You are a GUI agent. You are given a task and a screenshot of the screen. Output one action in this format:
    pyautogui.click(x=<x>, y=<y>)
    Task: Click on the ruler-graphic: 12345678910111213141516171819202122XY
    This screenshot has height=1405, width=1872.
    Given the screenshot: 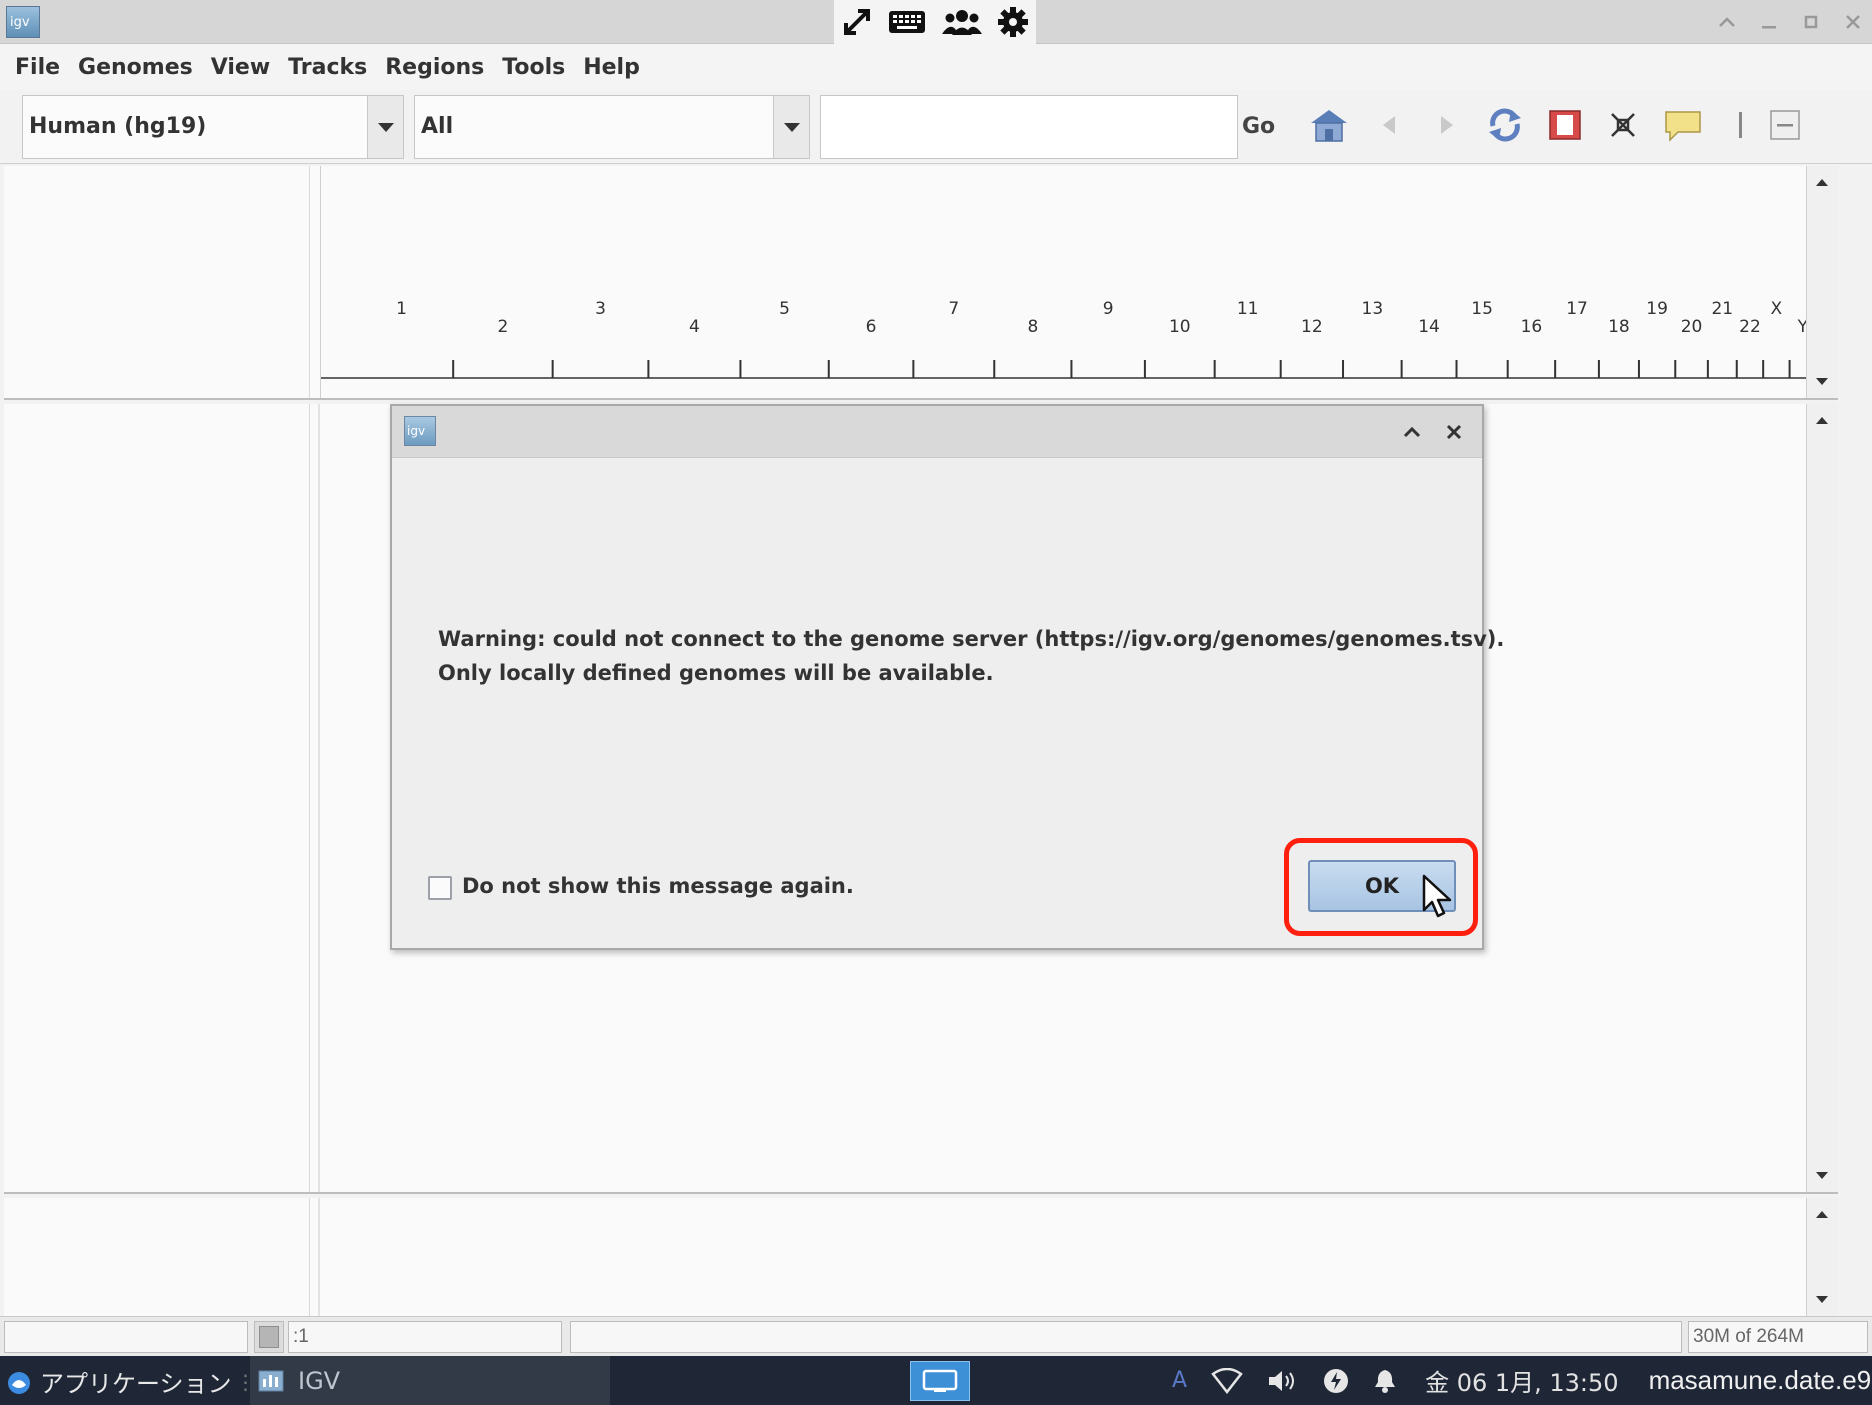 What is the action you would take?
    pyautogui.click(x=1070, y=282)
    